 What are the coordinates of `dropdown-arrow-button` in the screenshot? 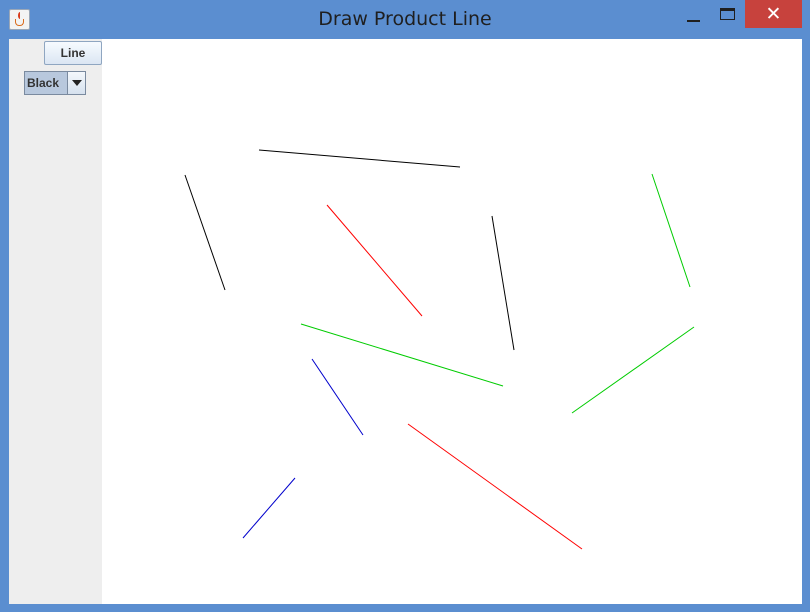 It's located at (76, 83).